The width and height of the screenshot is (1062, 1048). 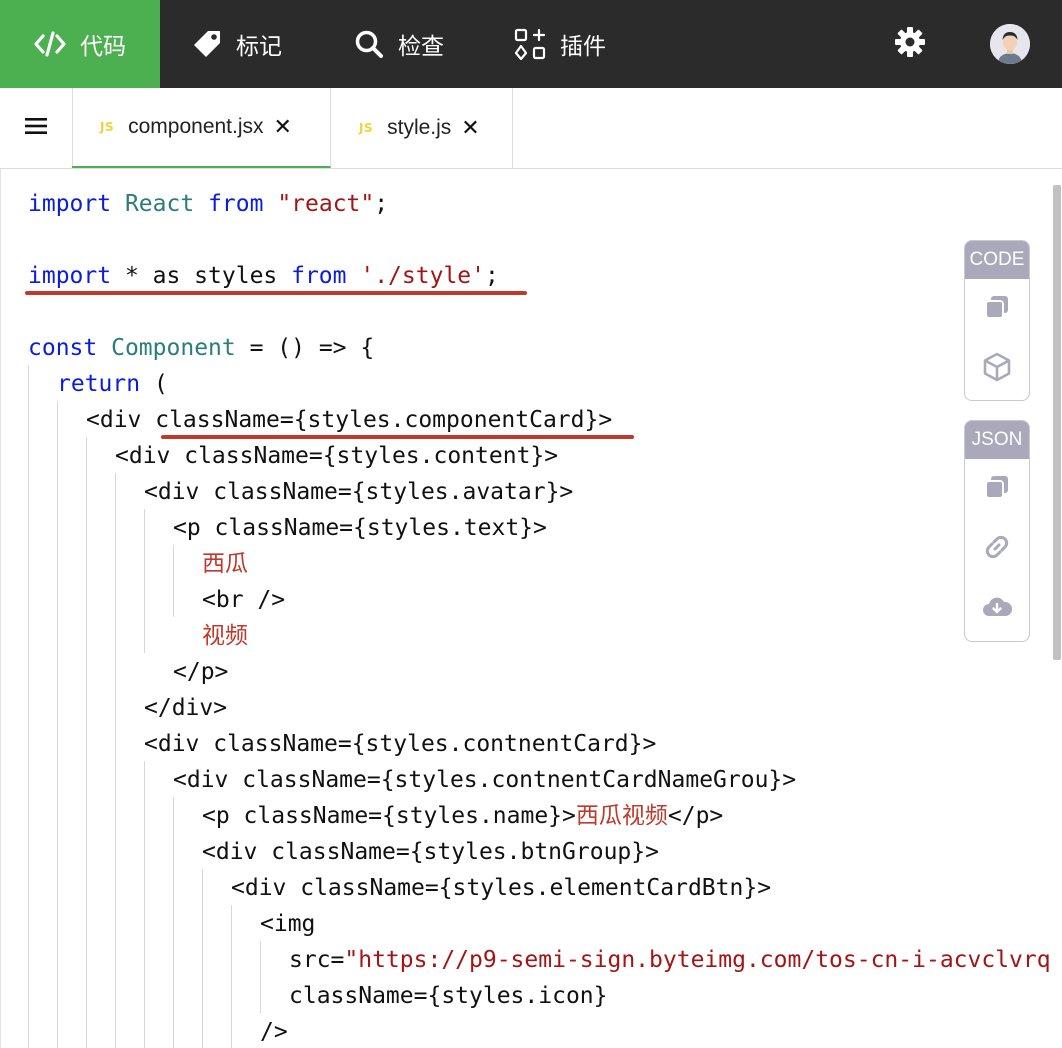 What do you see at coordinates (448, 996) in the screenshot?
I see `code-line: className={styles.icon}` at bounding box center [448, 996].